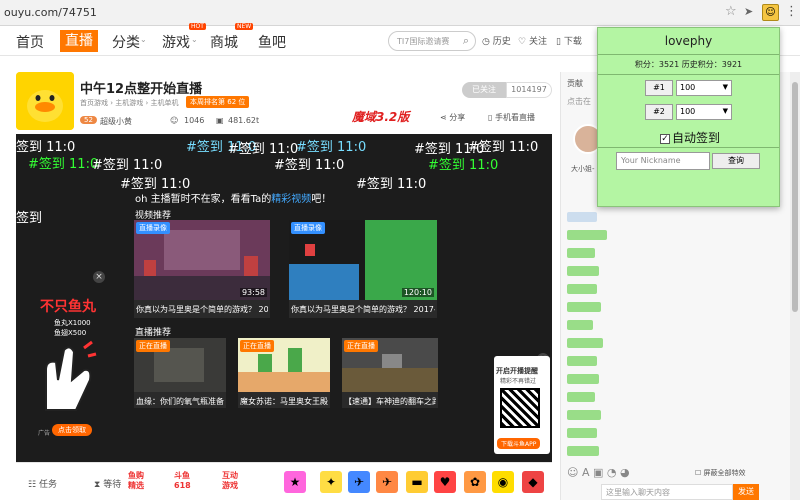 This screenshot has width=800, height=500. I want to click on promo-ad-left: 不只鱼丸 鱼丸X1000 鱼翅X500 广告 点击领取, so click(59, 365).